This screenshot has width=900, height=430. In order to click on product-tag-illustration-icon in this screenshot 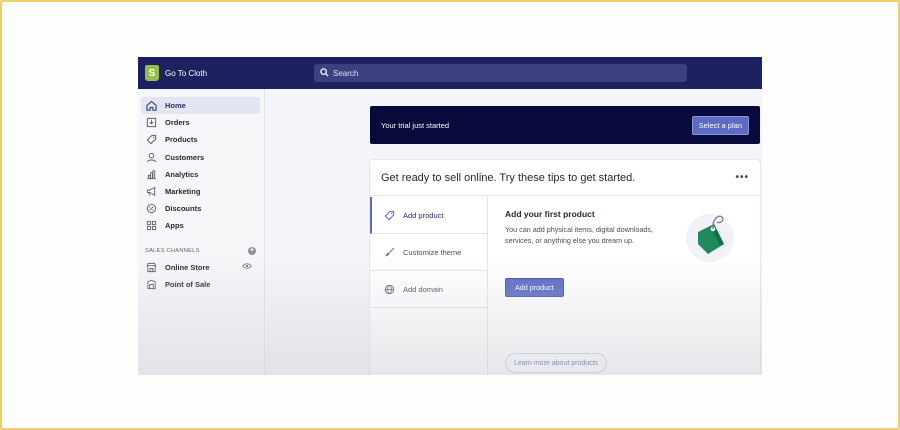, I will do `click(708, 238)`.